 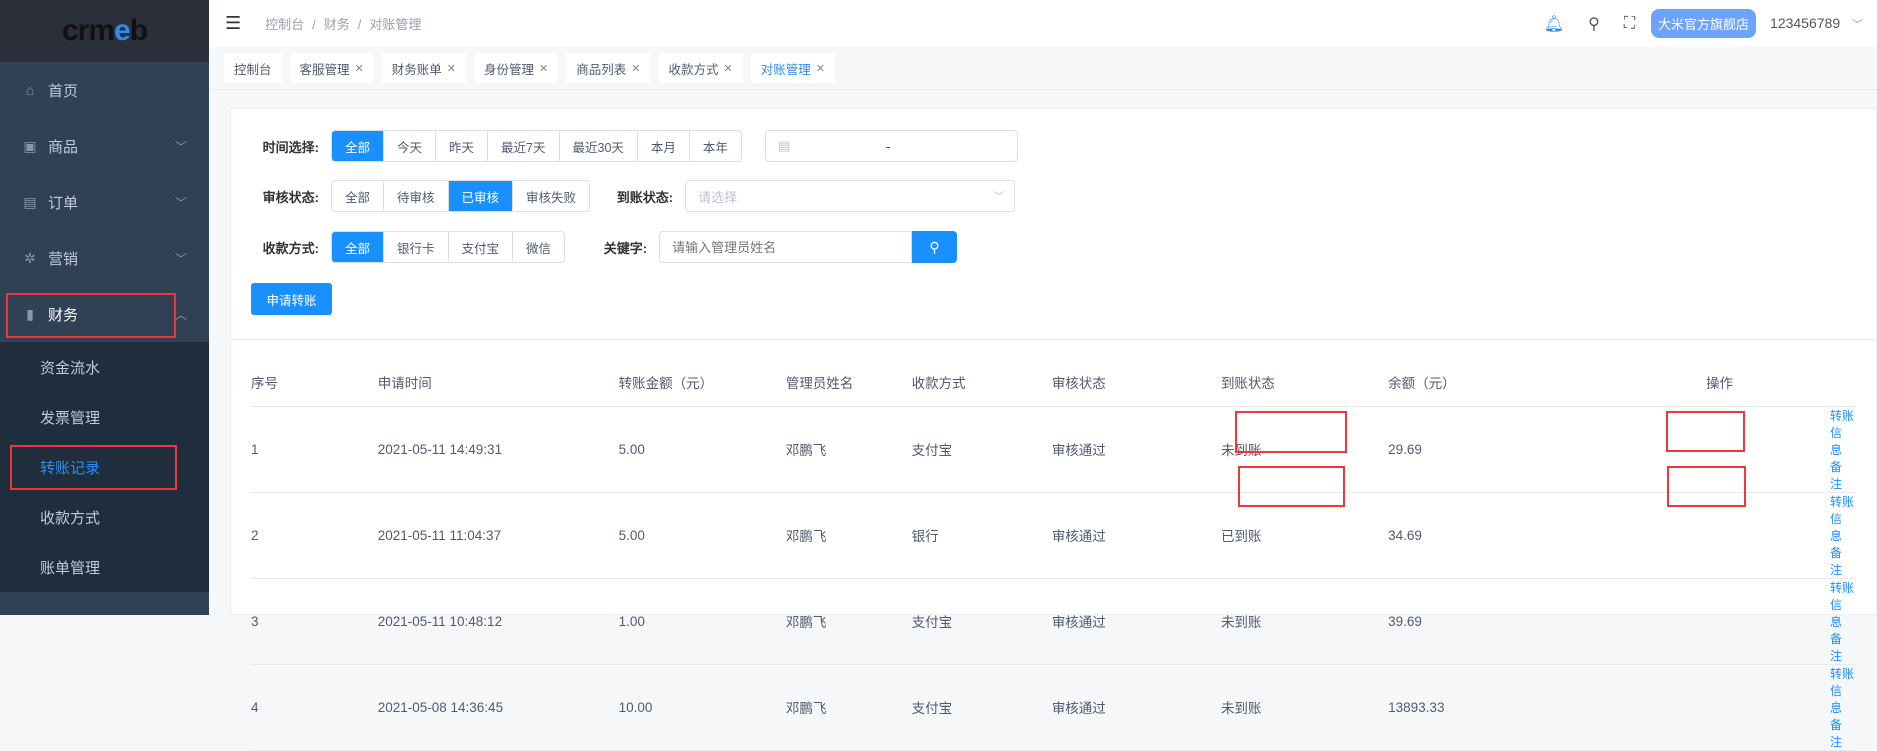 What do you see at coordinates (785, 69) in the screenshot?
I see `tab-label: 对账管理` at bounding box center [785, 69].